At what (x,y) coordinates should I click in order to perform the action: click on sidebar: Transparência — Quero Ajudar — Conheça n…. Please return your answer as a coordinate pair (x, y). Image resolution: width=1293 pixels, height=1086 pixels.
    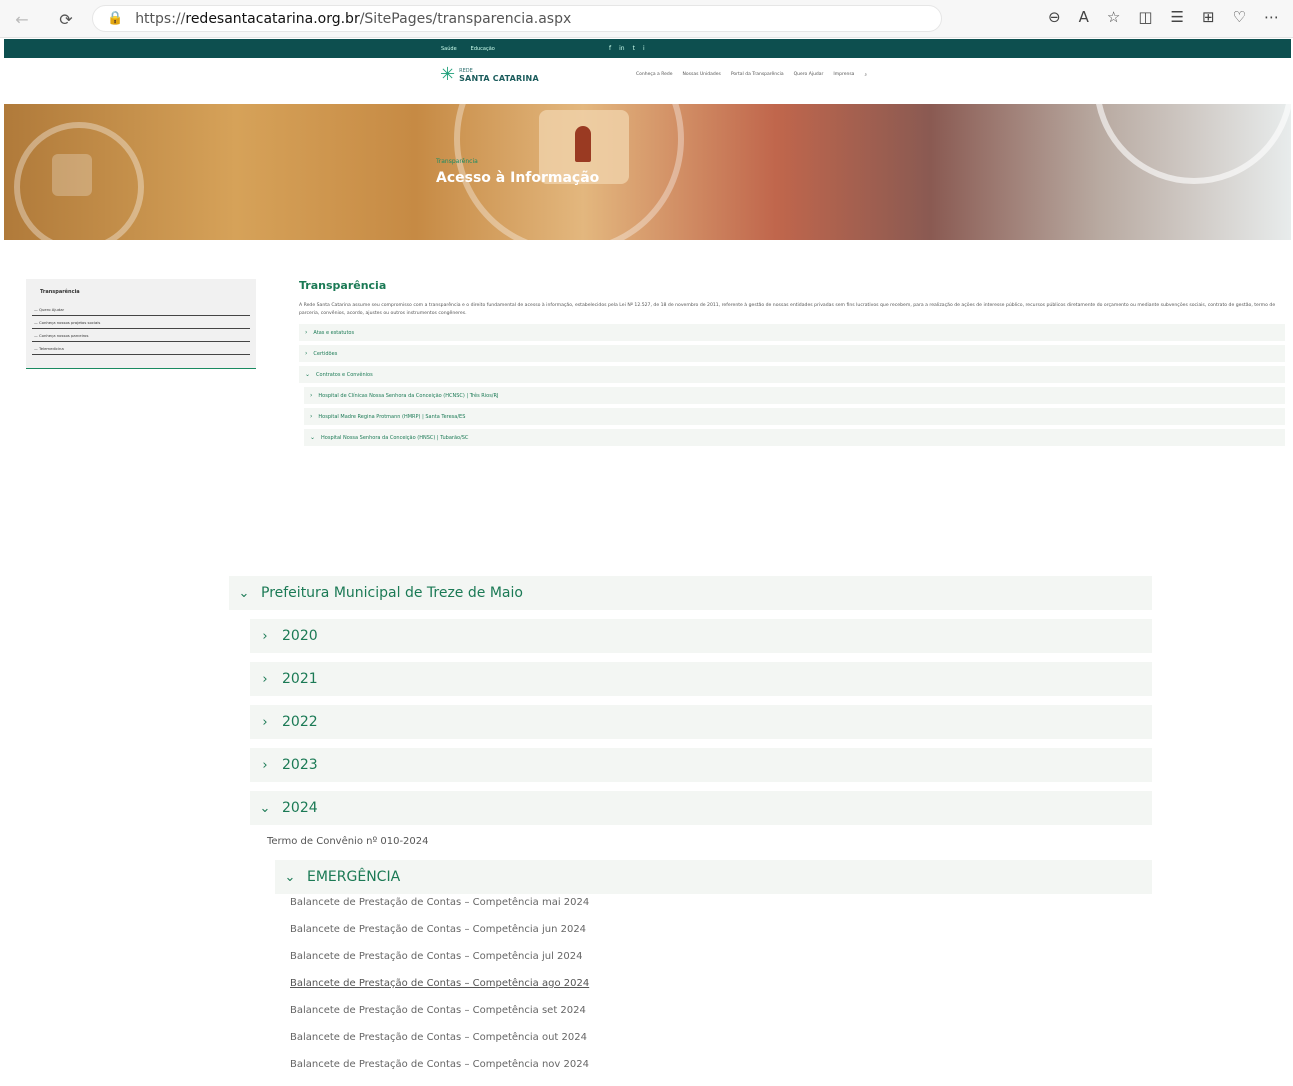
    Looking at the image, I should click on (141, 324).